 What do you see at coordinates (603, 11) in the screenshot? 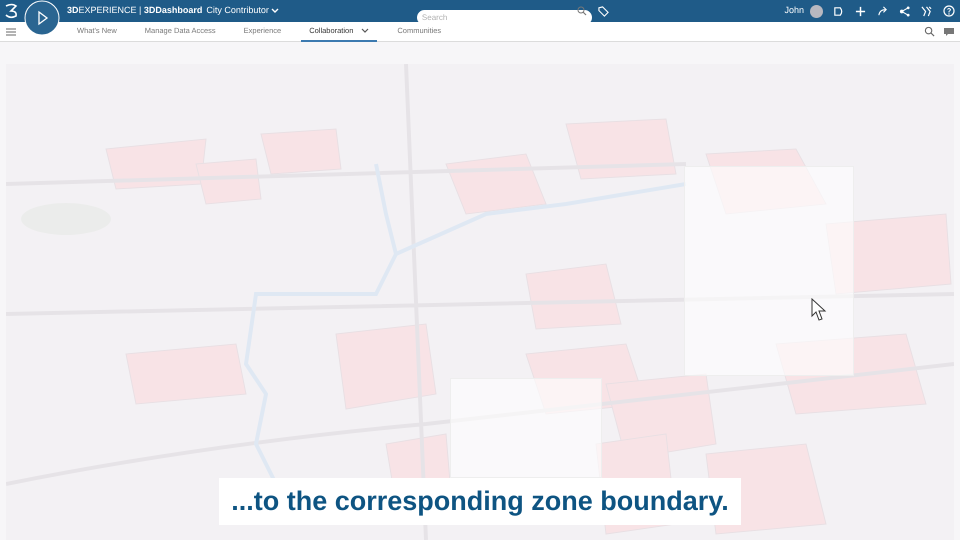
I see `tag-icon` at bounding box center [603, 11].